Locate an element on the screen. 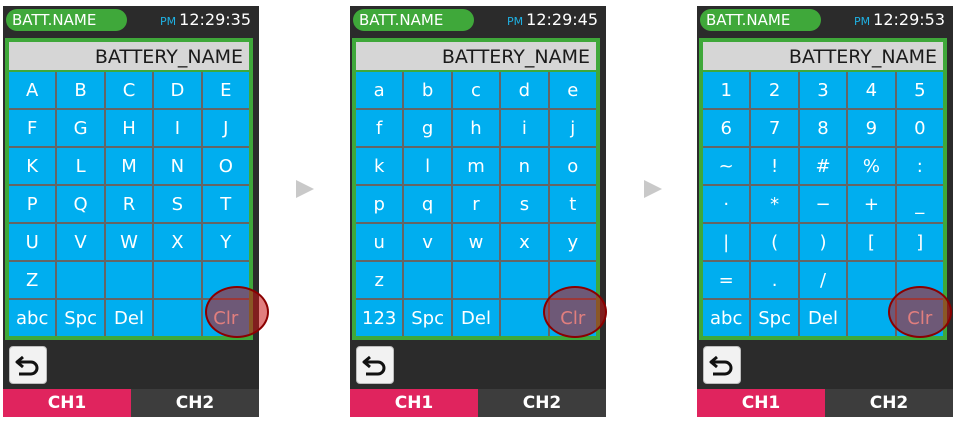 The width and height of the screenshot is (953, 423). key: % is located at coordinates (871, 166).